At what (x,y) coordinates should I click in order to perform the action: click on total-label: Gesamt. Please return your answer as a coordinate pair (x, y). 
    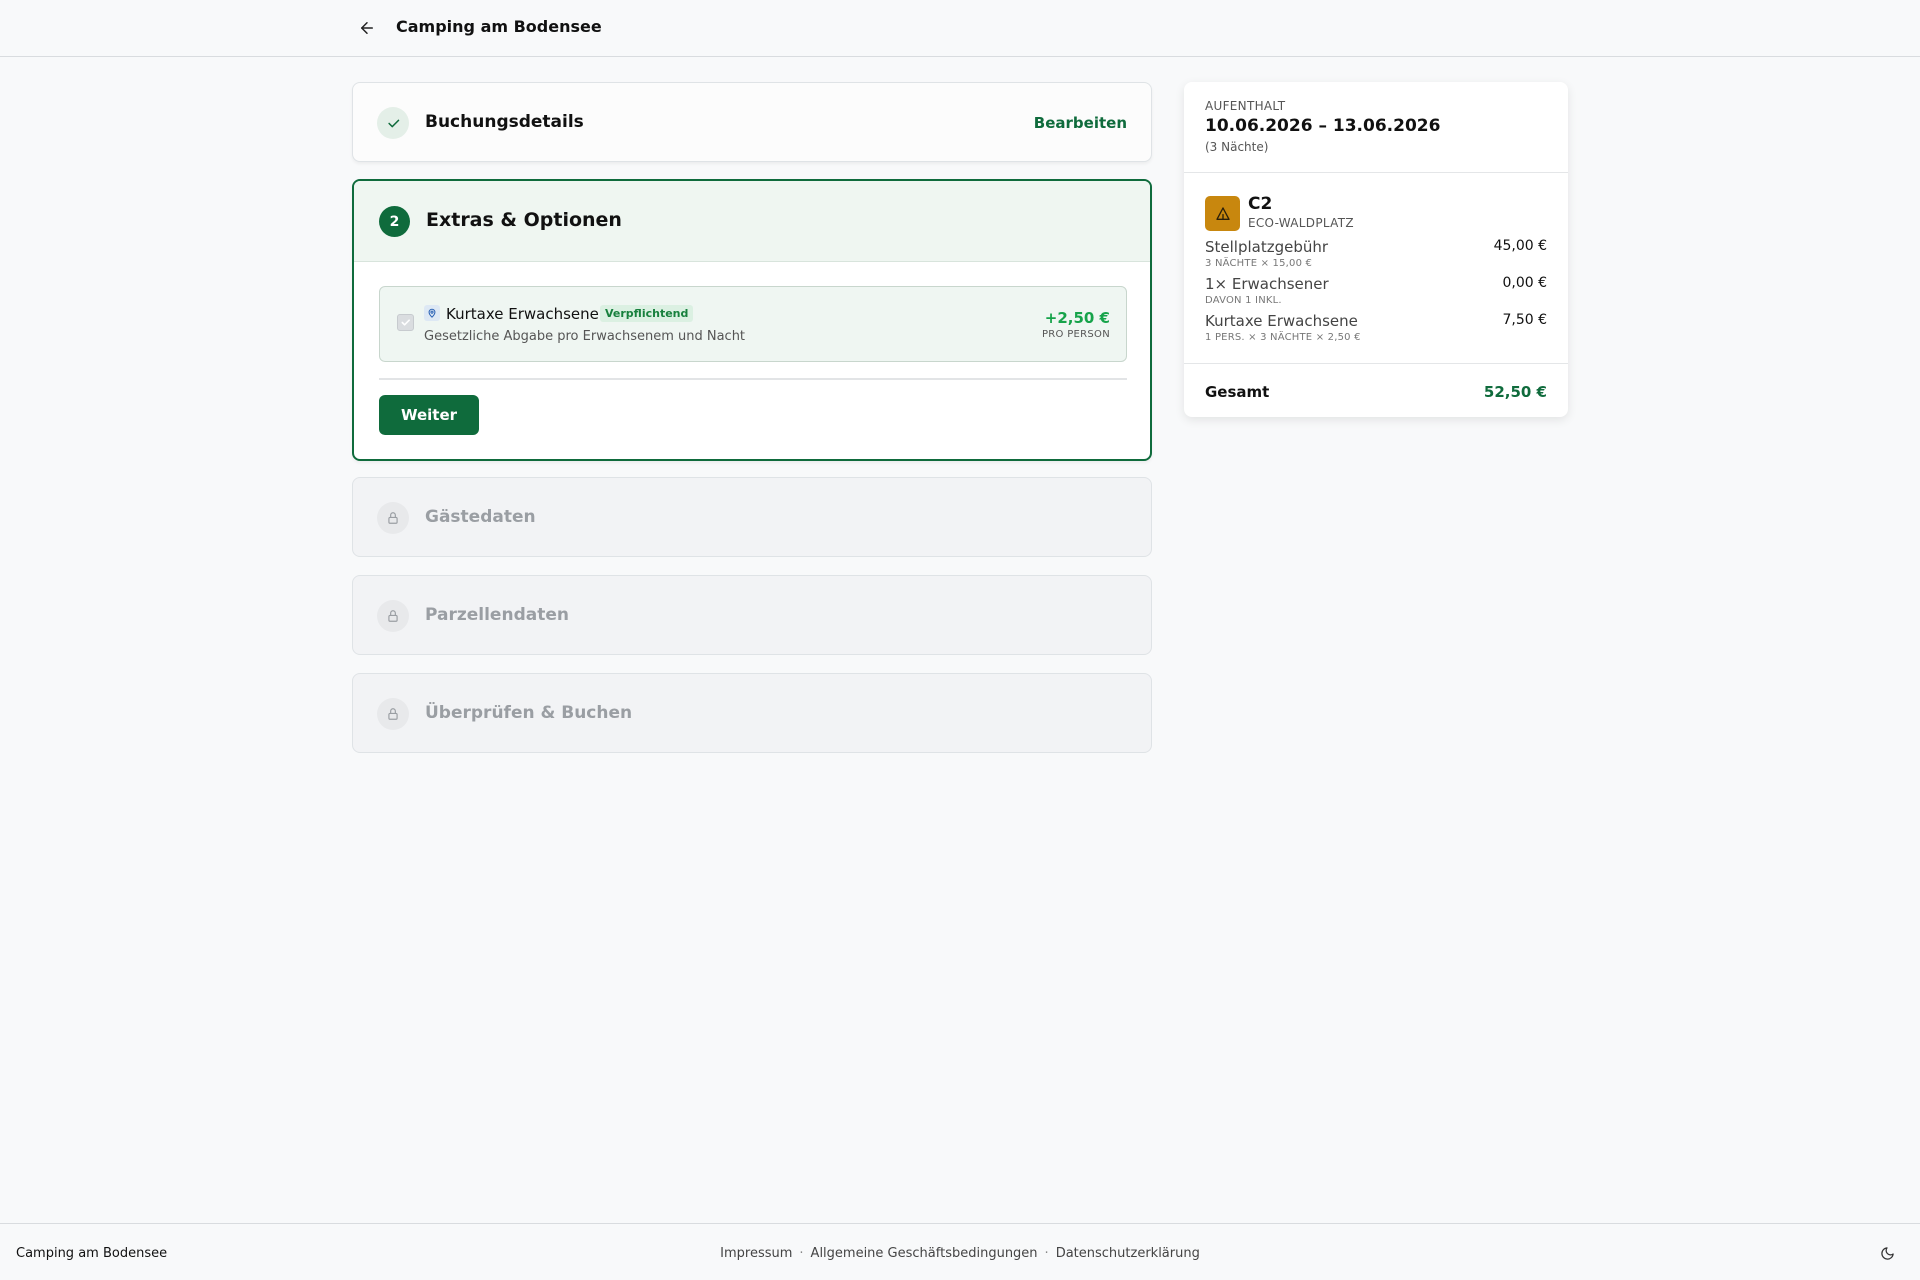
    Looking at the image, I should click on (1237, 392).